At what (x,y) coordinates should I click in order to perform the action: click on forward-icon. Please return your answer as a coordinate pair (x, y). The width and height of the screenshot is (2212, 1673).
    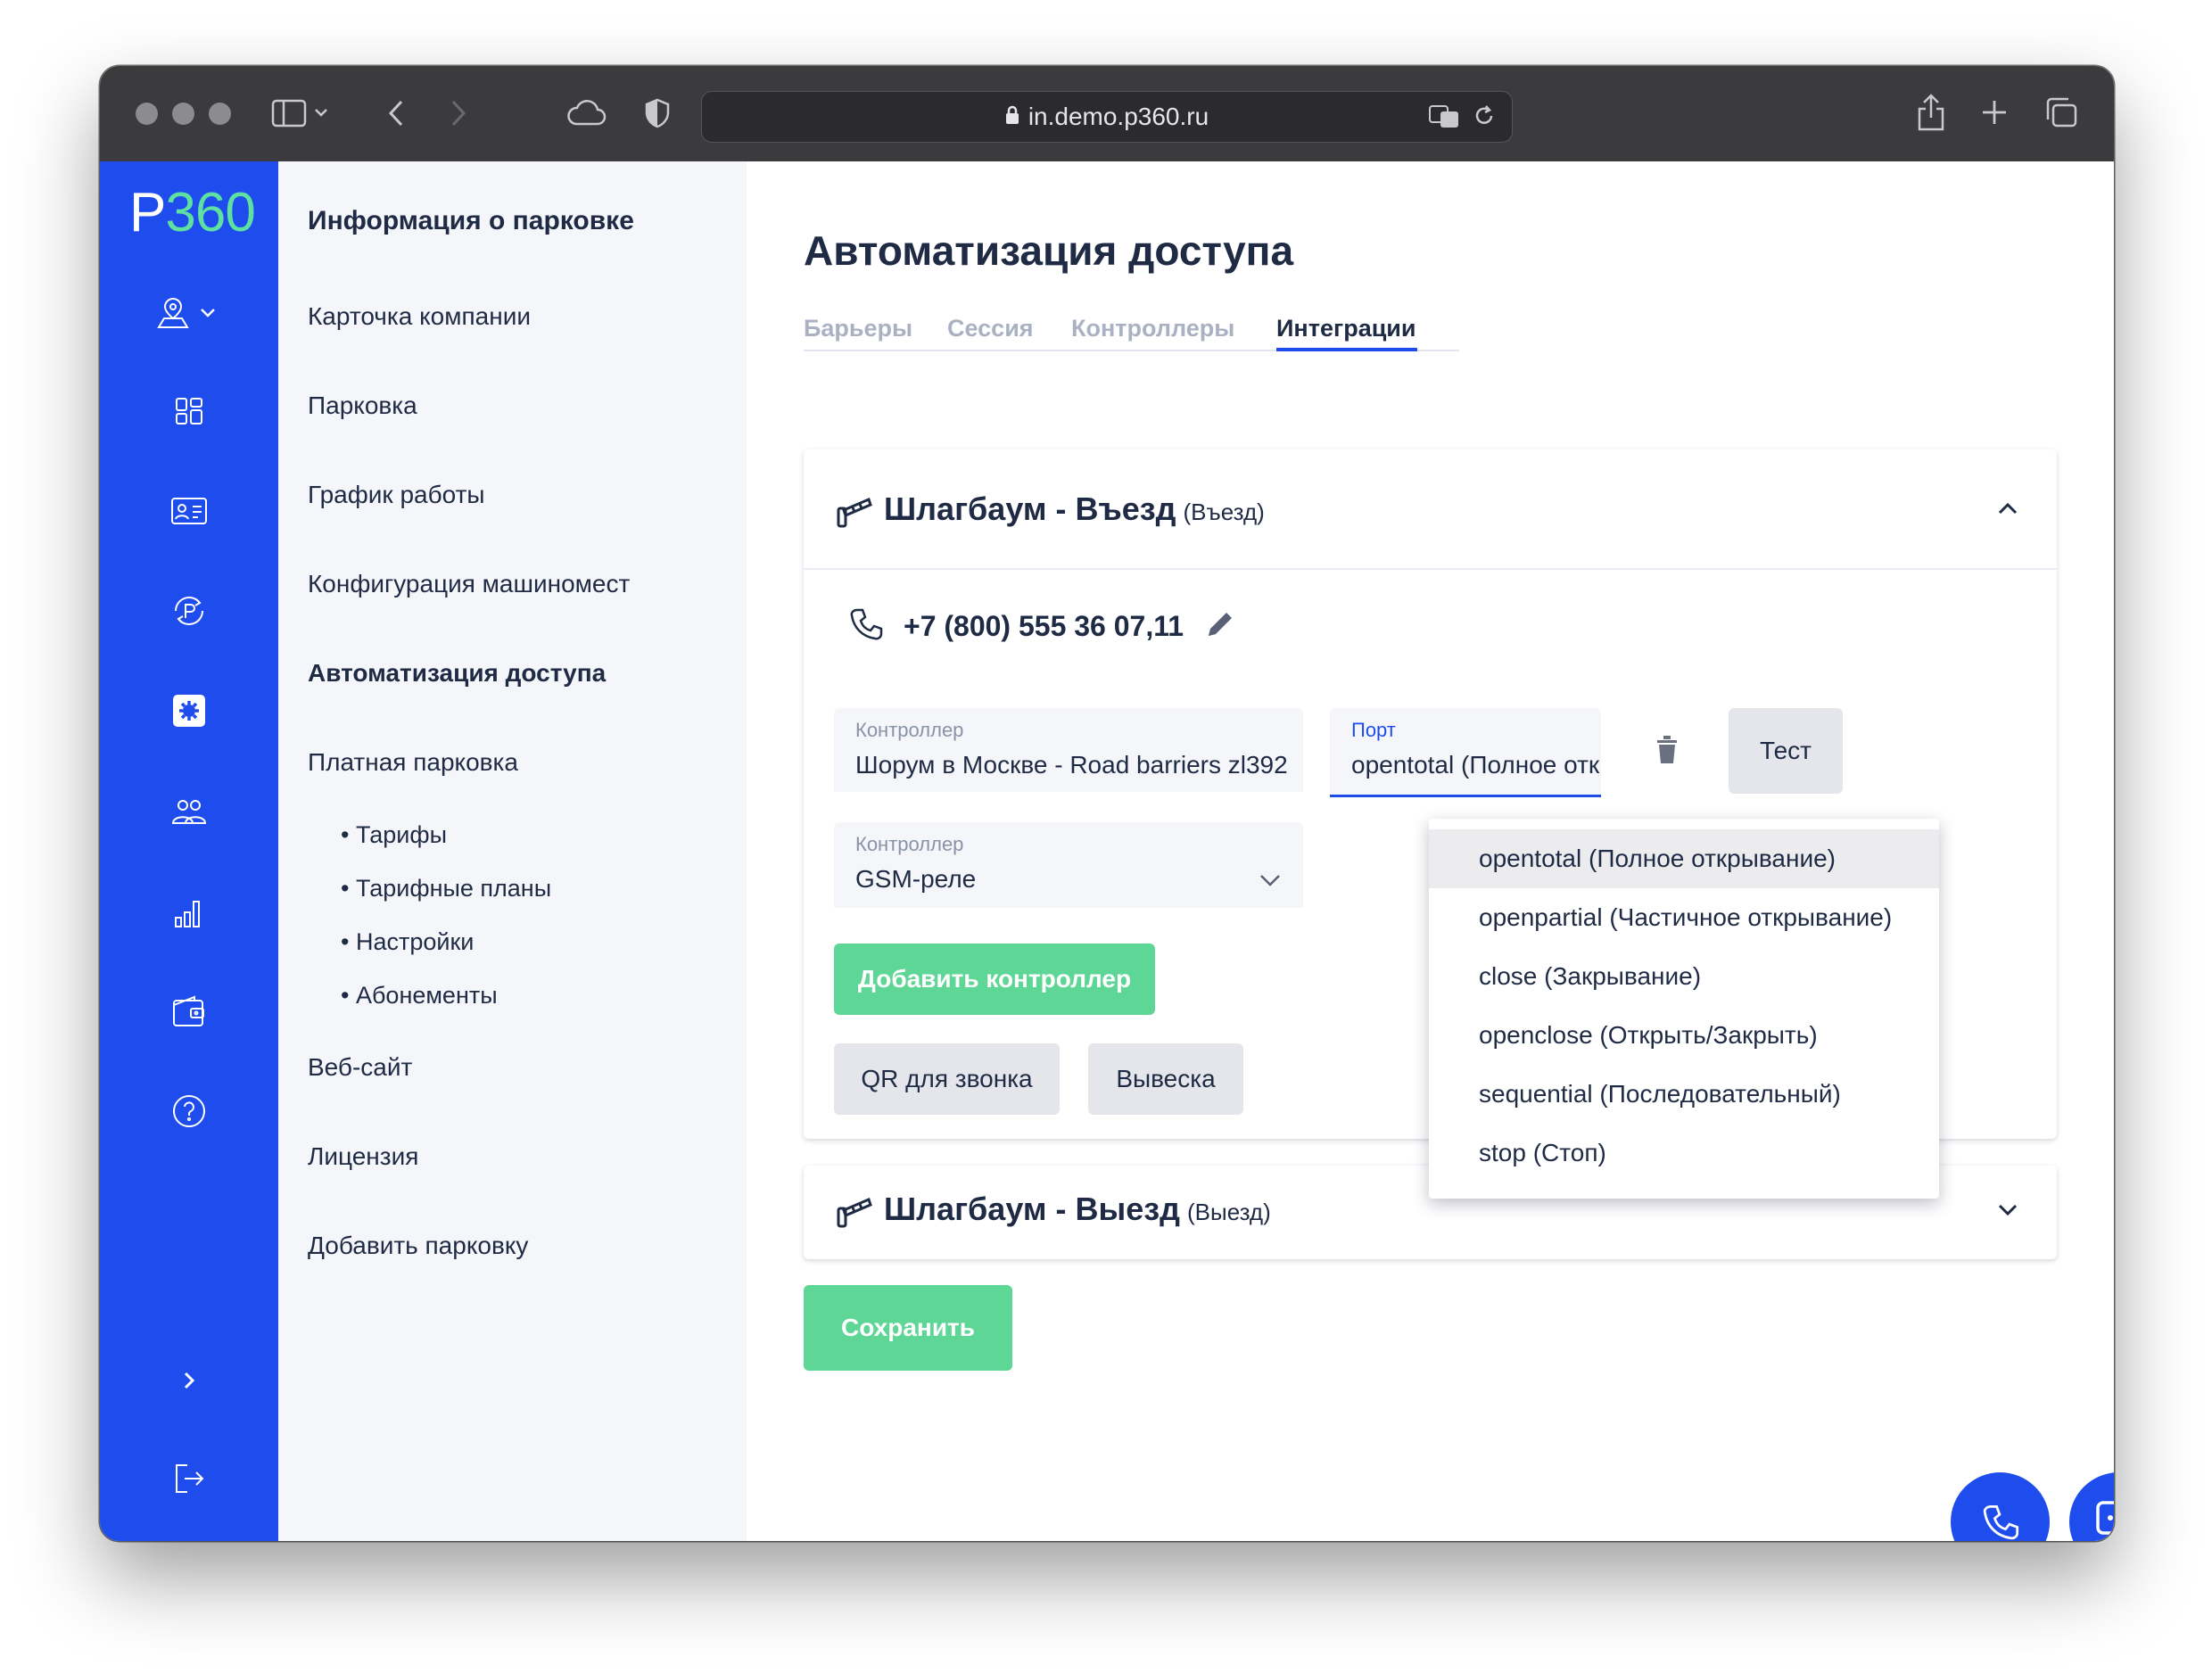
    Looking at the image, I should click on (459, 113).